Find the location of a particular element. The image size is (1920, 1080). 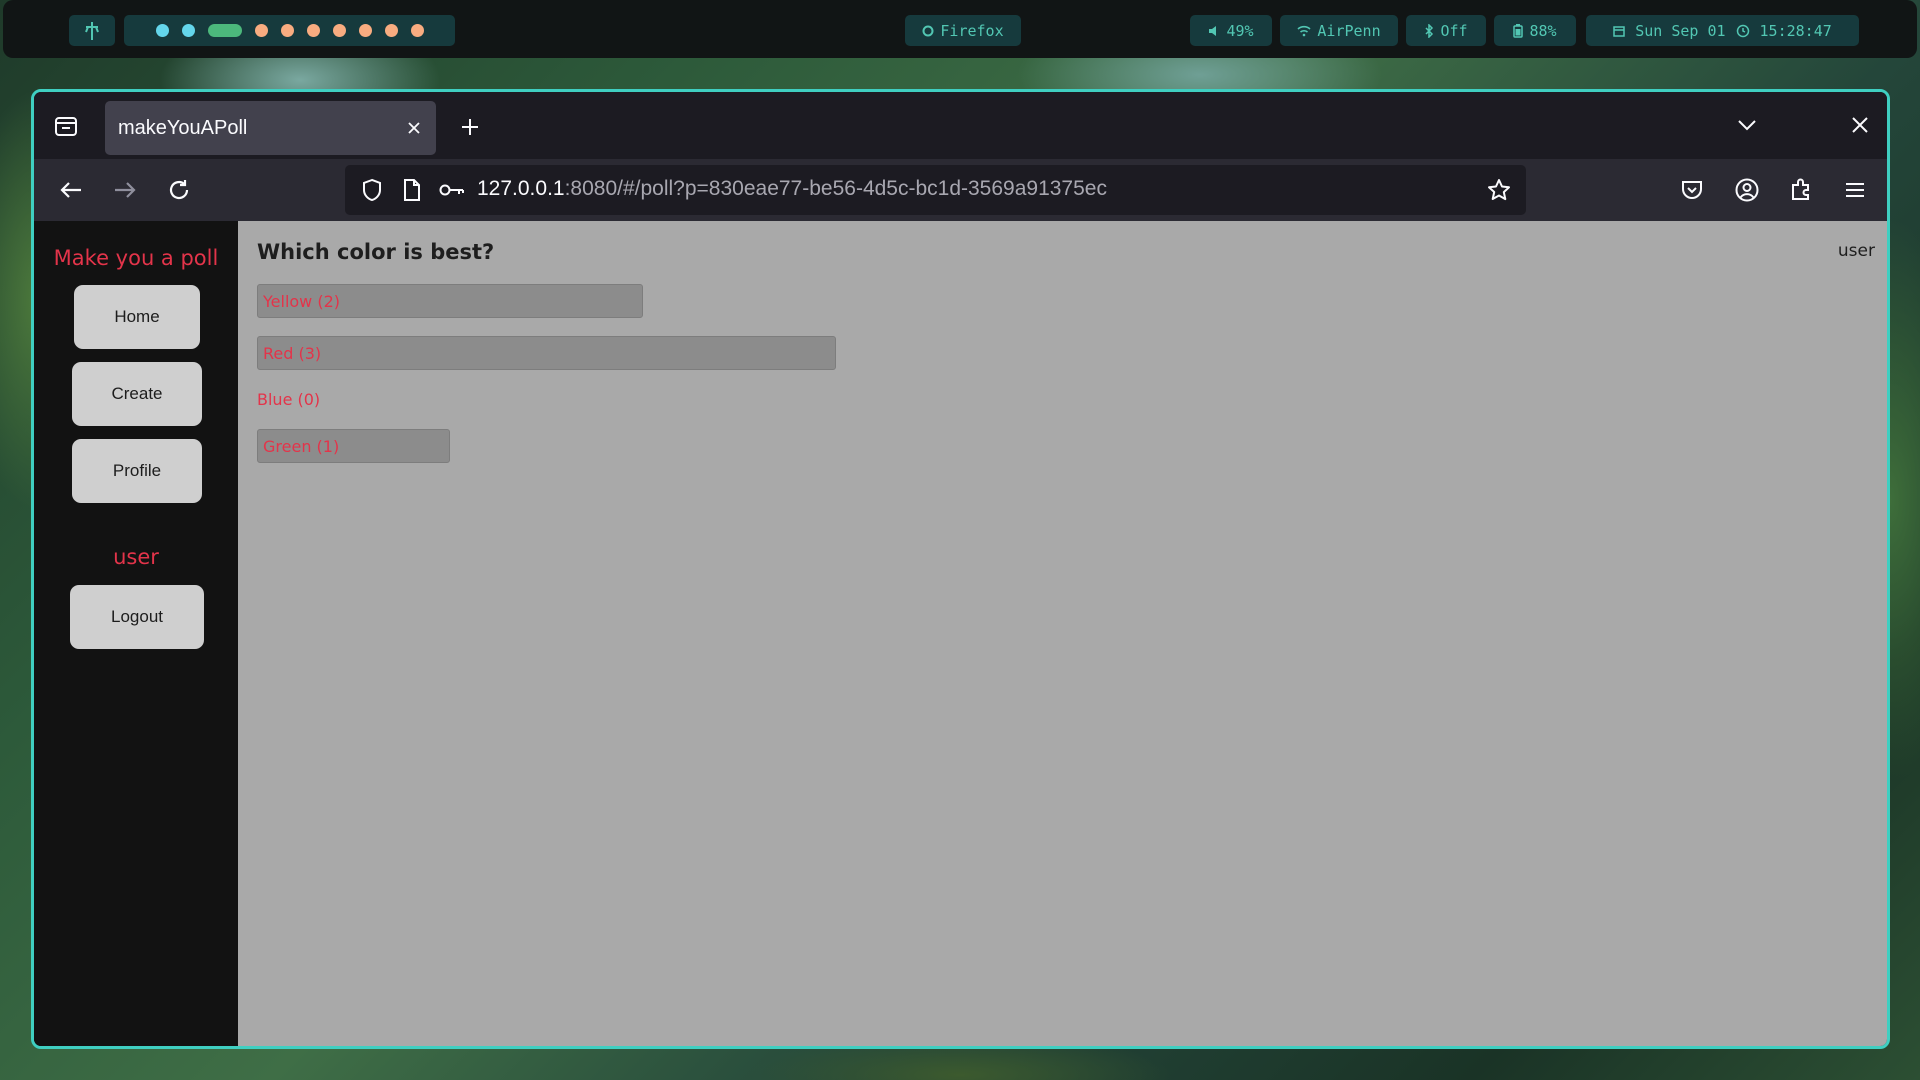

reload-icon is located at coordinates (179, 190).